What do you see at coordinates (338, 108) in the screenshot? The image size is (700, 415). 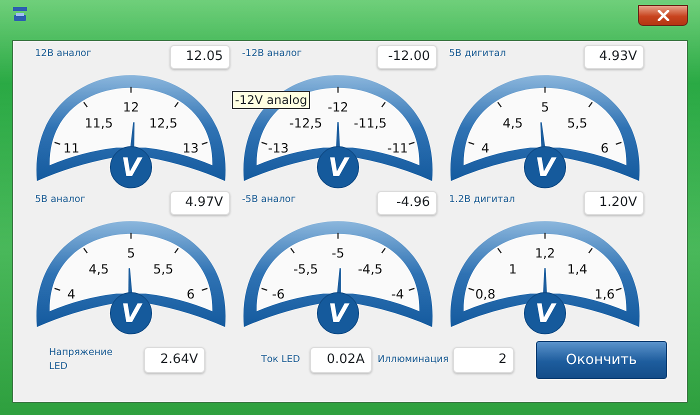 I see `scale-label: -12` at bounding box center [338, 108].